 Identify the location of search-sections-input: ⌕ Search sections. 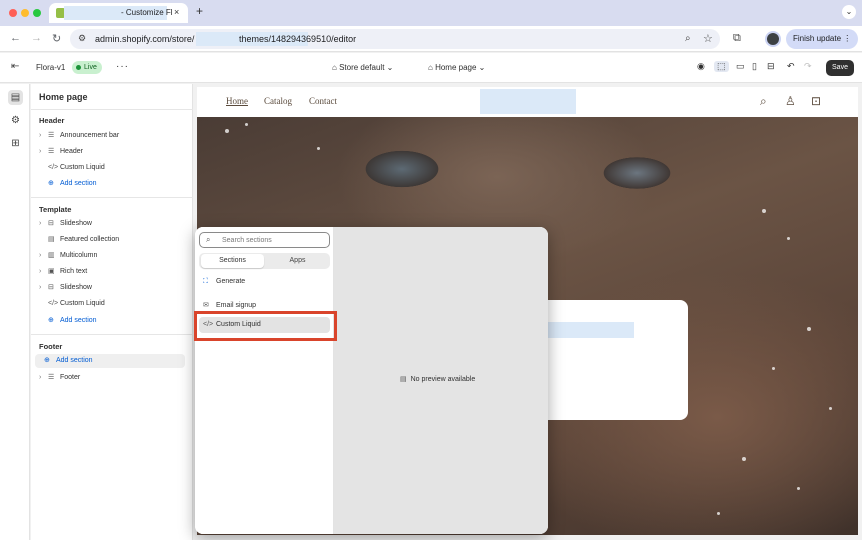
(264, 240).